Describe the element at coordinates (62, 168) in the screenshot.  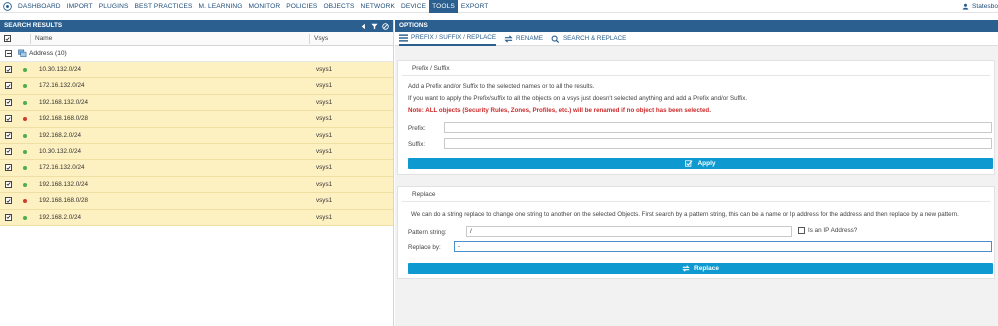
I see `row-name: 172.16.132.0/24` at that location.